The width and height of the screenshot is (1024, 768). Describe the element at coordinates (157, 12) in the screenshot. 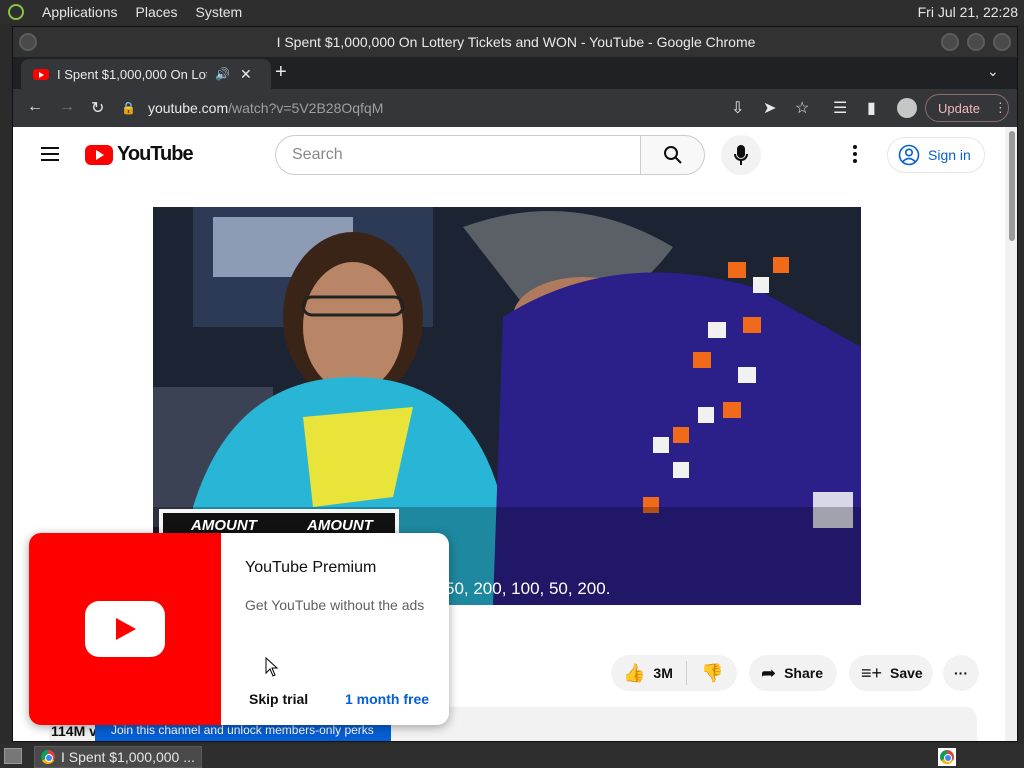

I see `menu-places: Places` at that location.